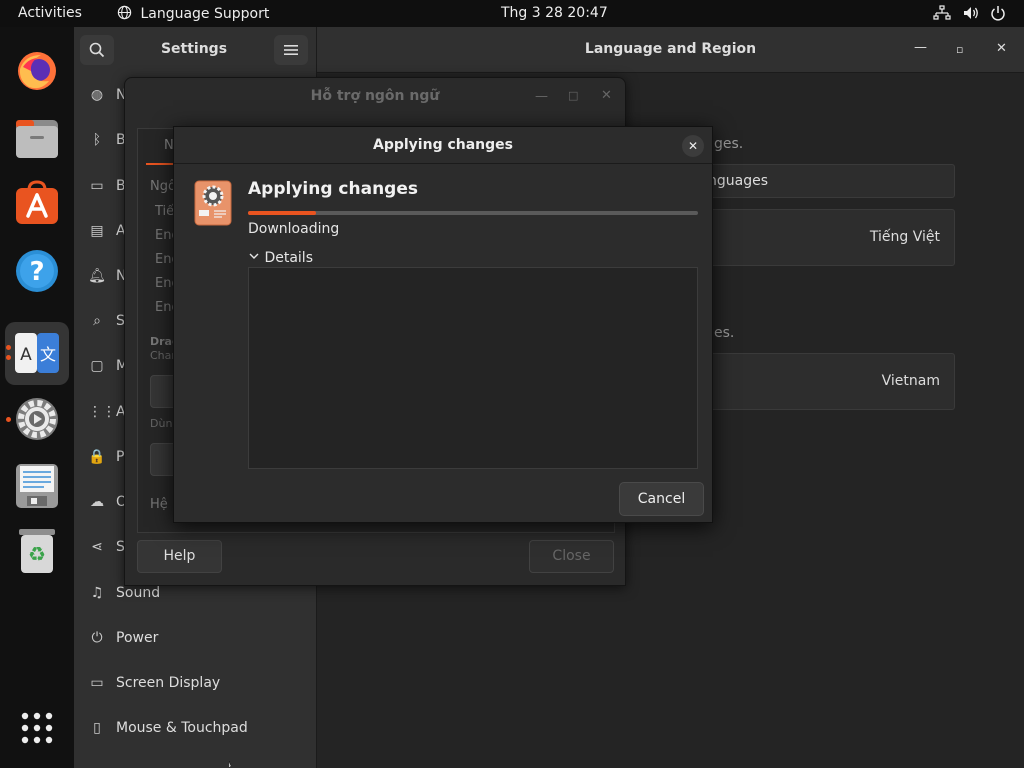  I want to click on language-support-icon: A文, so click(37, 353).